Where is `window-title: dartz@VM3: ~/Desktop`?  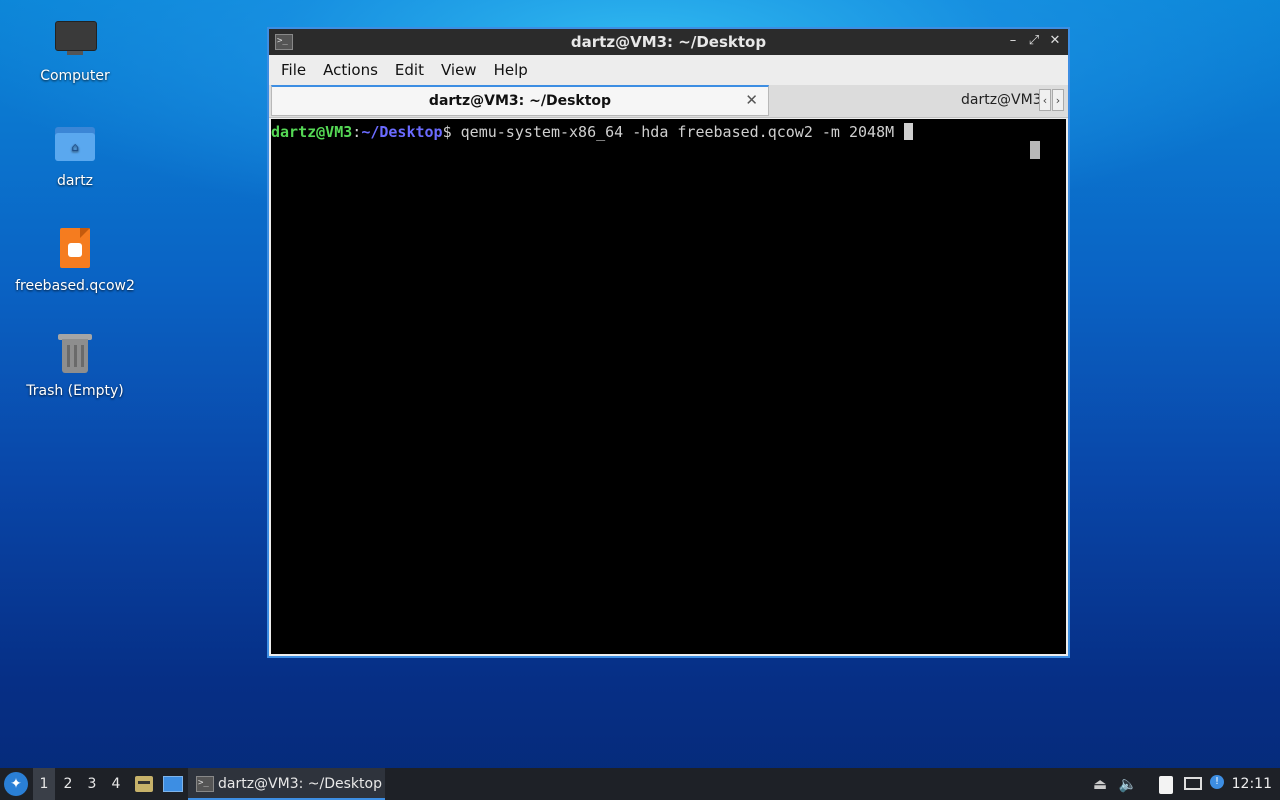 window-title: dartz@VM3: ~/Desktop is located at coordinates (668, 42).